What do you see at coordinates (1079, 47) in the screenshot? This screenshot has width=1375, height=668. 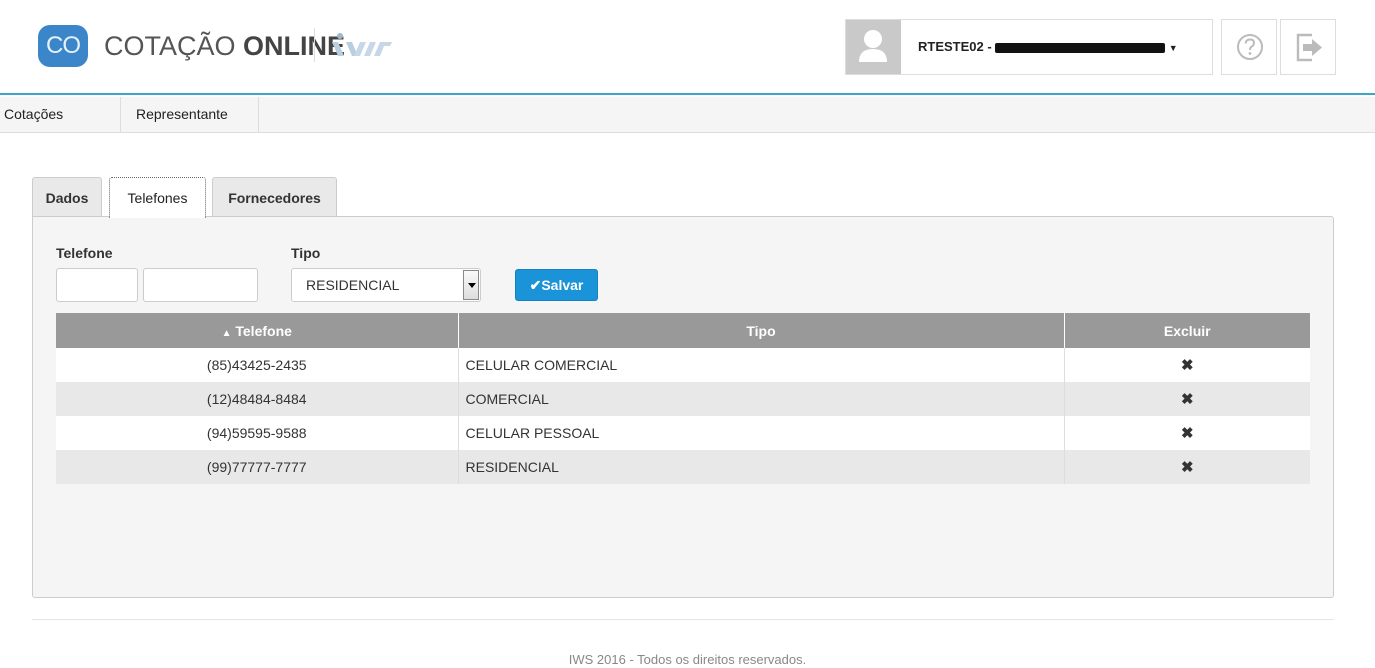 I see `redacted-name` at bounding box center [1079, 47].